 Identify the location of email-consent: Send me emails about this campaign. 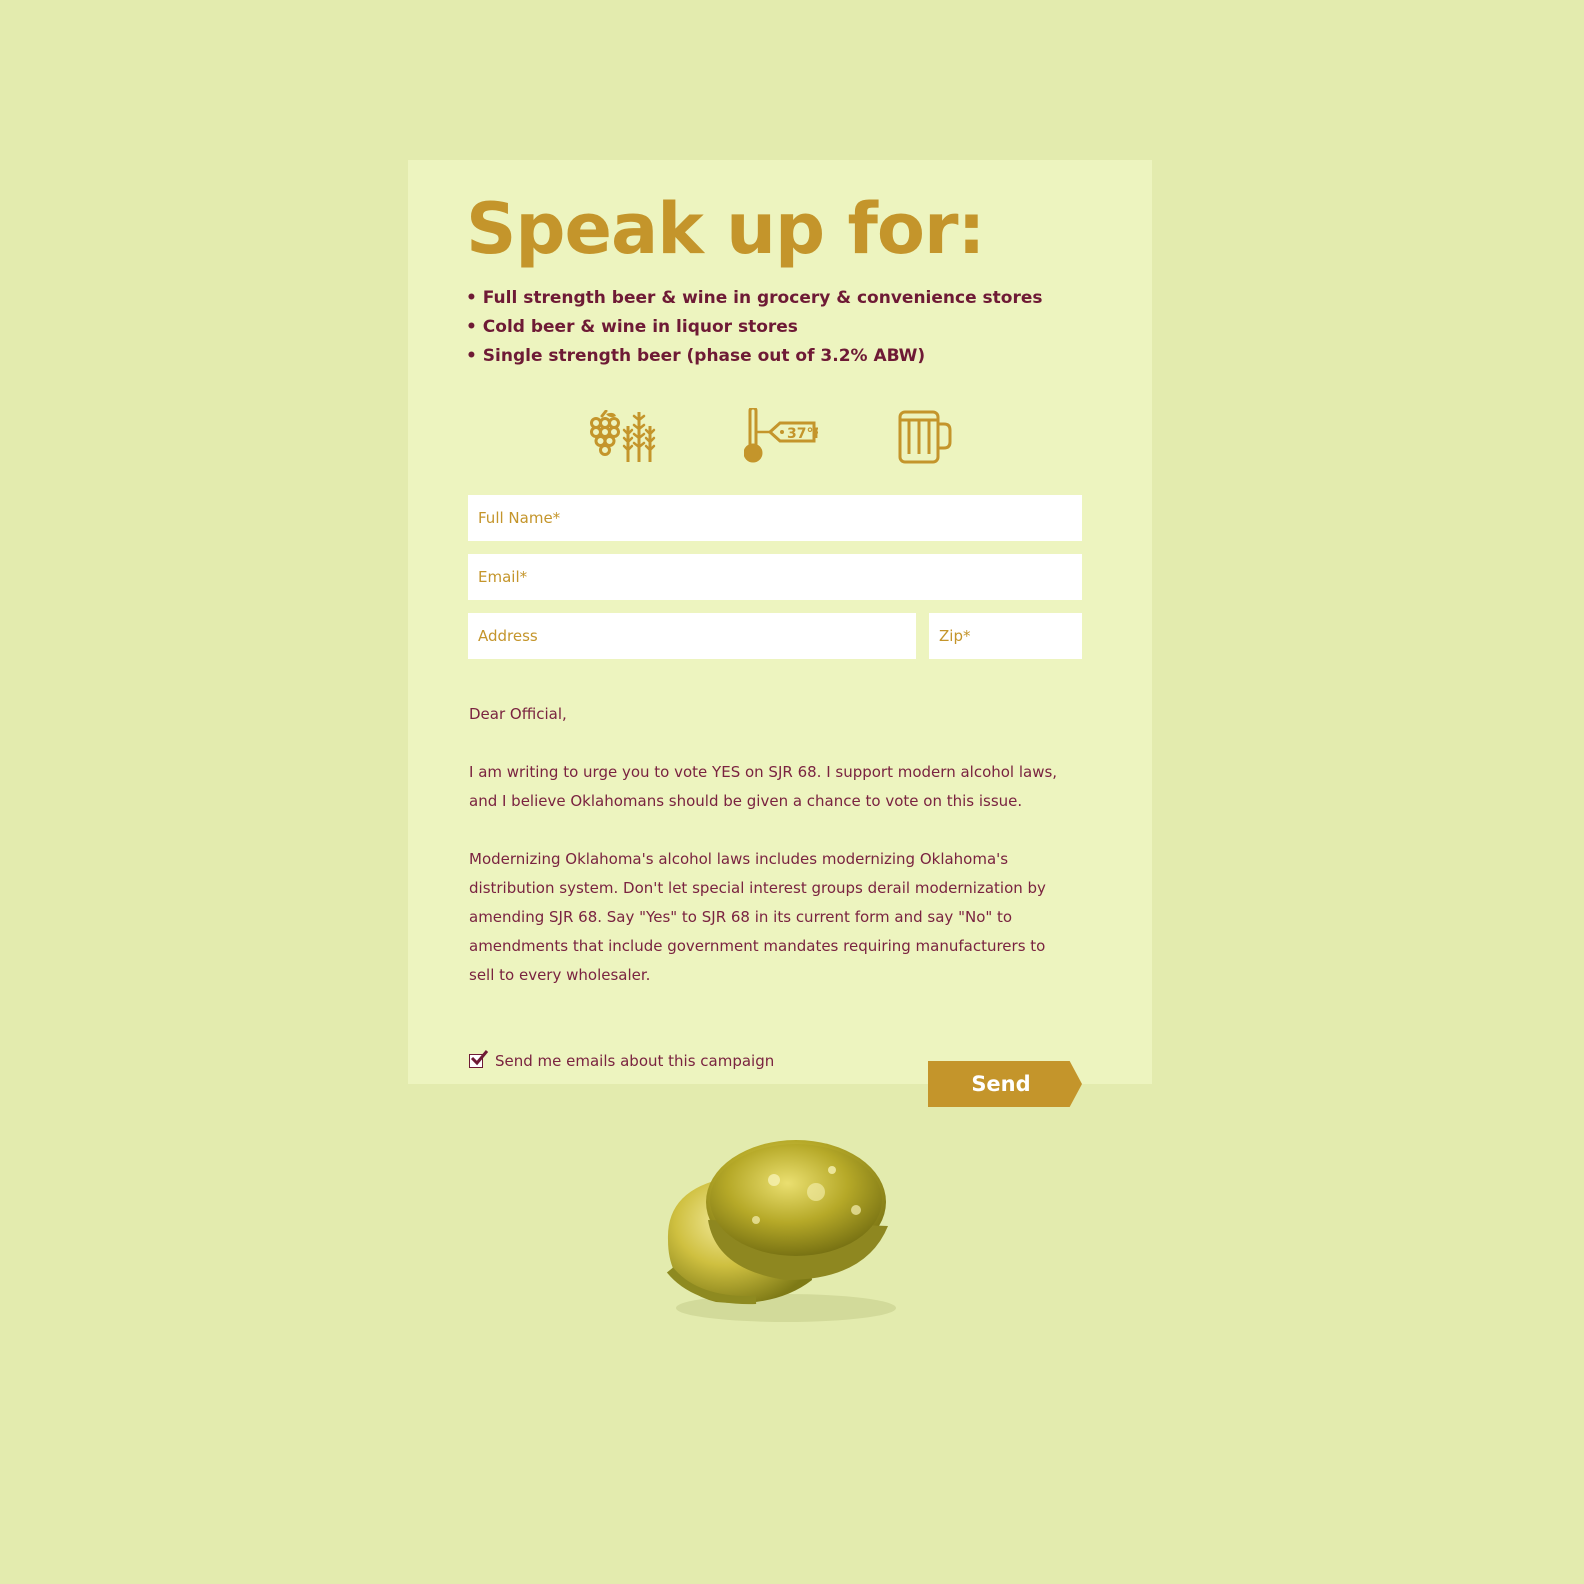
(622, 1060).